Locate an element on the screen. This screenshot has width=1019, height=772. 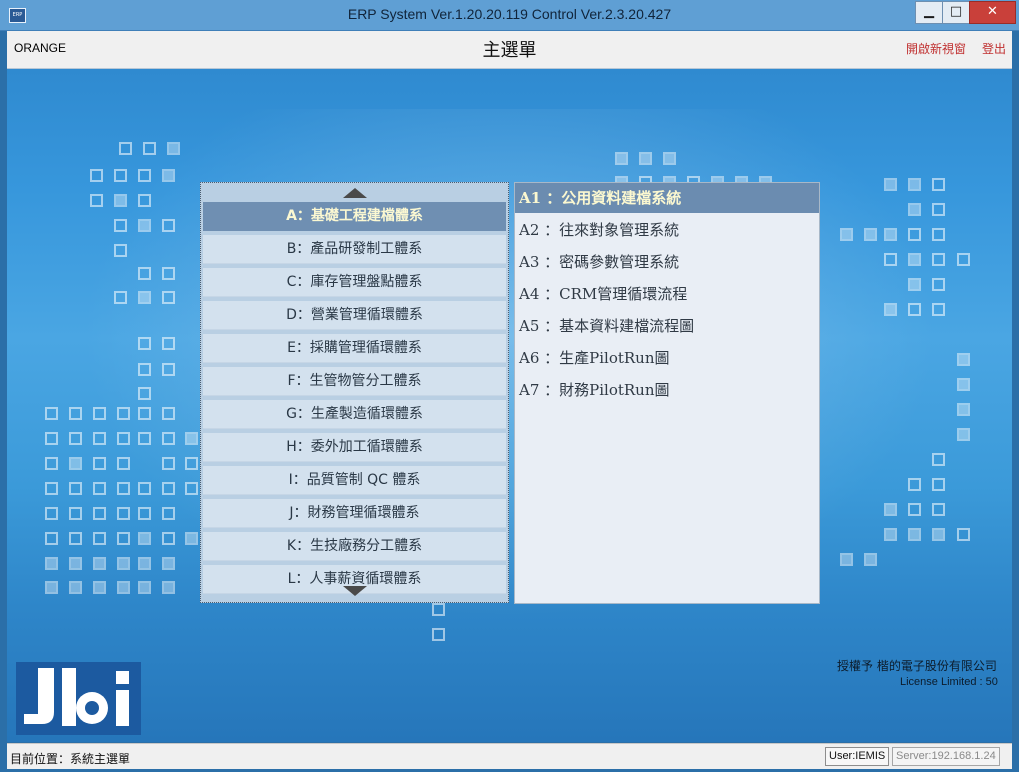
logout-link: 登出 is located at coordinates (994, 48).